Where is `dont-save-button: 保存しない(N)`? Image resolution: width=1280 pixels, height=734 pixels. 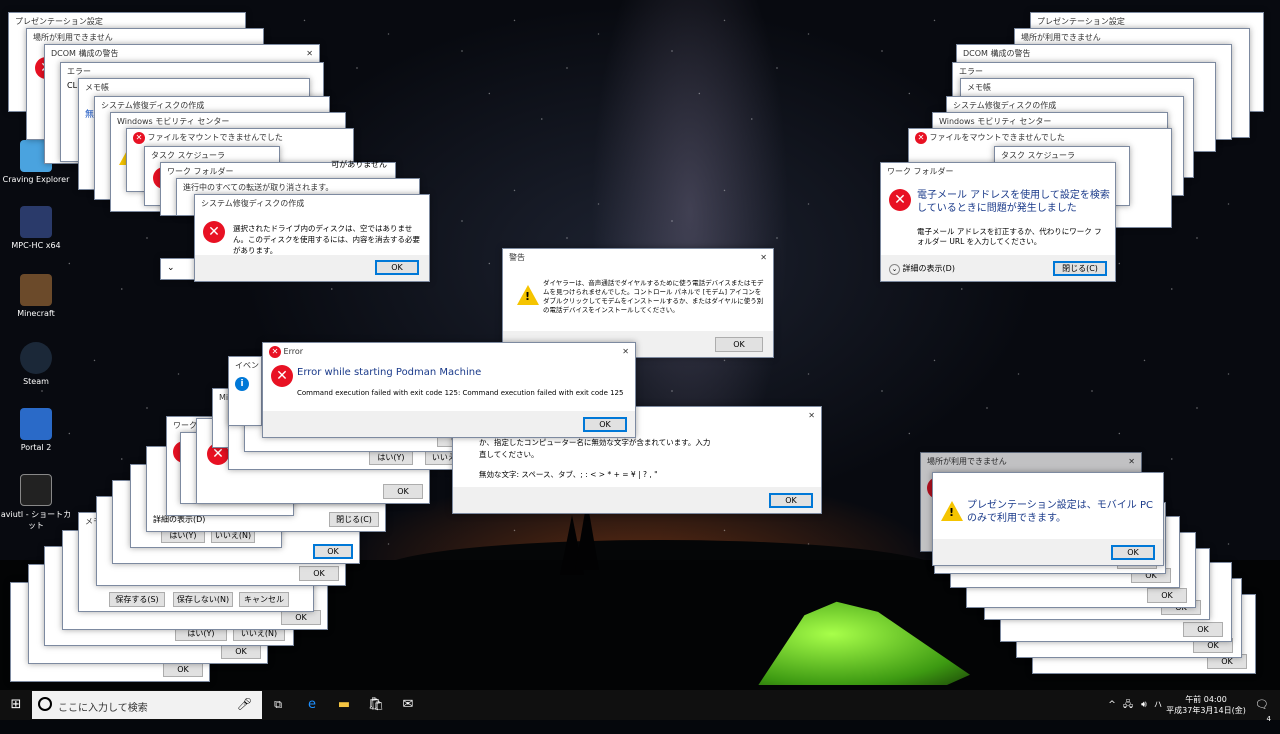
dont-save-button: 保存しない(N) is located at coordinates (203, 599).